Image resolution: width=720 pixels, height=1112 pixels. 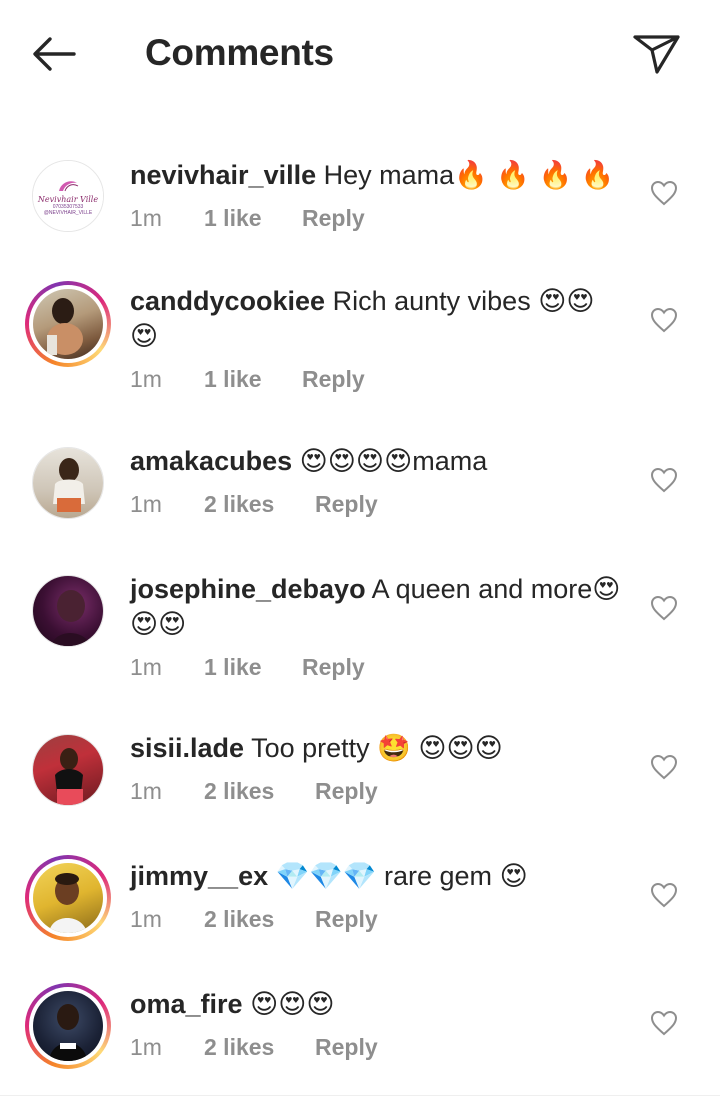 I want to click on comment-text: amakacubes 😍😍😍😍mama, so click(x=380, y=461).